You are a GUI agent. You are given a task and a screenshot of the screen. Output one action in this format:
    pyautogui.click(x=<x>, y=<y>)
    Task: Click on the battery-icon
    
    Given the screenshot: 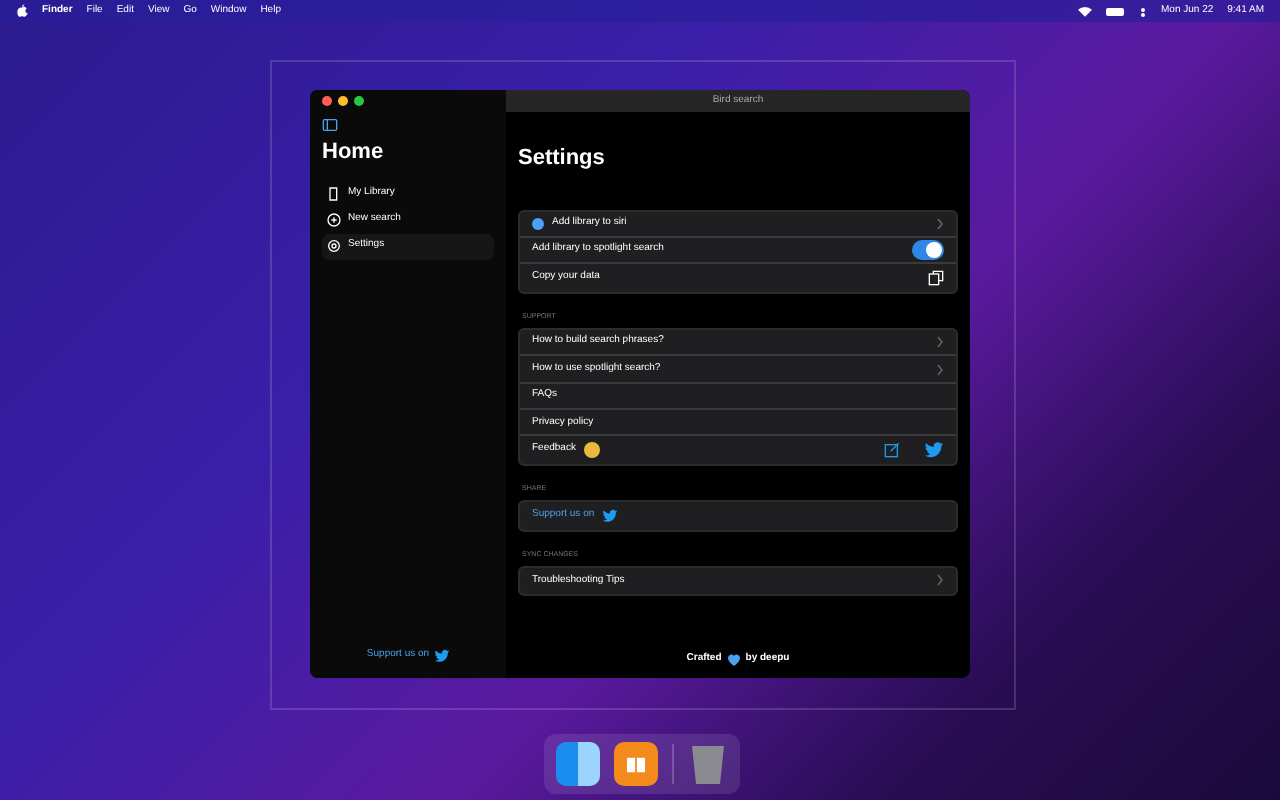 What is the action you would take?
    pyautogui.click(x=1114, y=11)
    